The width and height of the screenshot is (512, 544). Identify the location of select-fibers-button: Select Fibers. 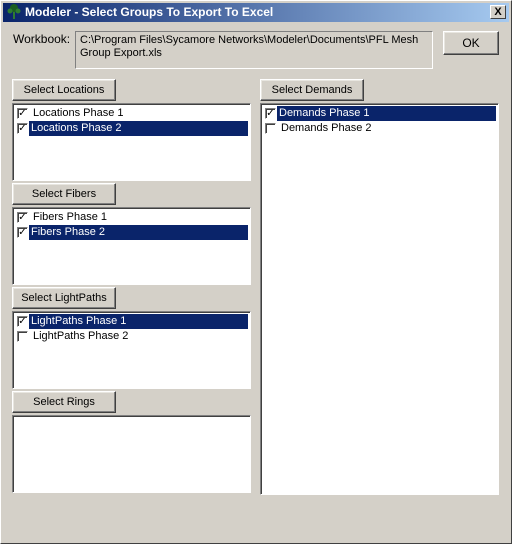
(64, 194).